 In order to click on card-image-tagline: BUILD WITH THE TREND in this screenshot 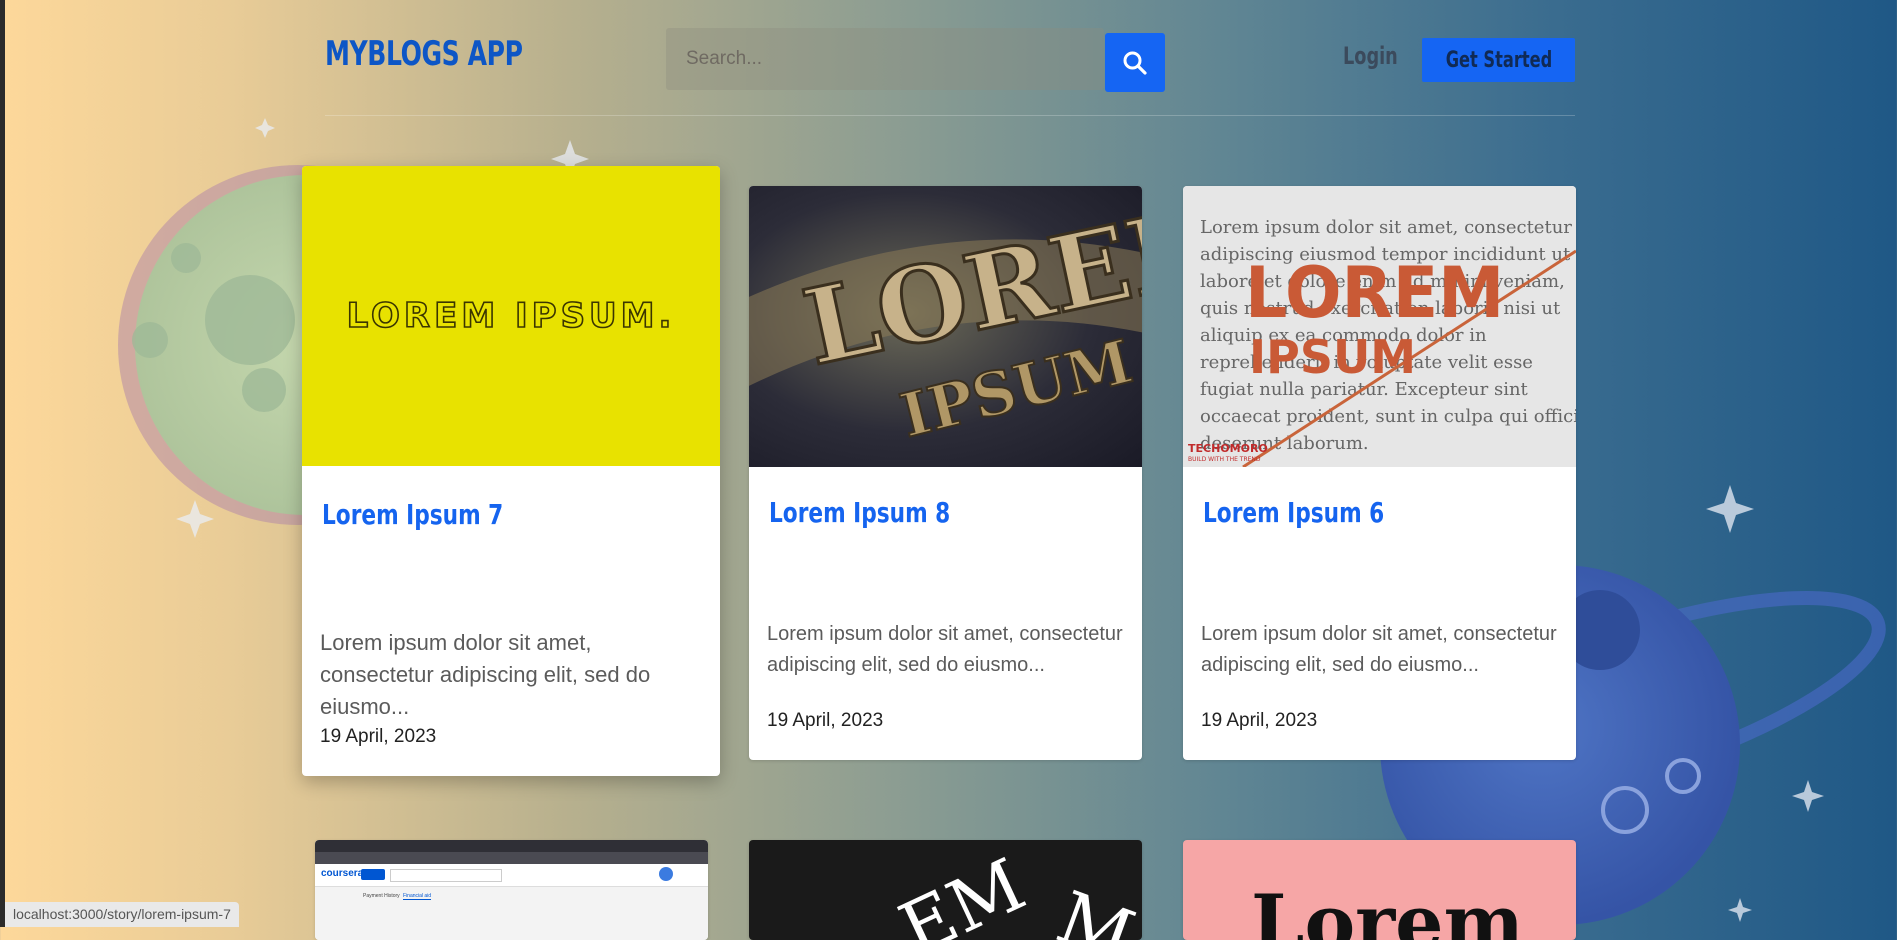, I will do `click(1224, 459)`.